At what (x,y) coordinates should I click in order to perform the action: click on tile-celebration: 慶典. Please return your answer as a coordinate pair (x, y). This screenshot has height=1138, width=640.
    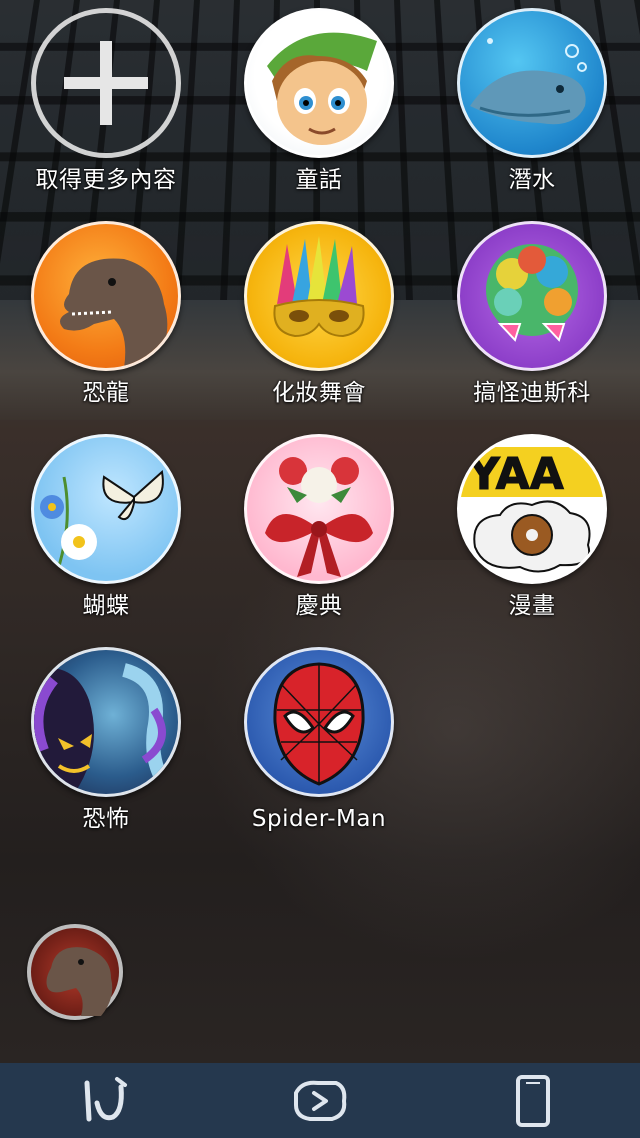
    Looking at the image, I should click on (319, 531).